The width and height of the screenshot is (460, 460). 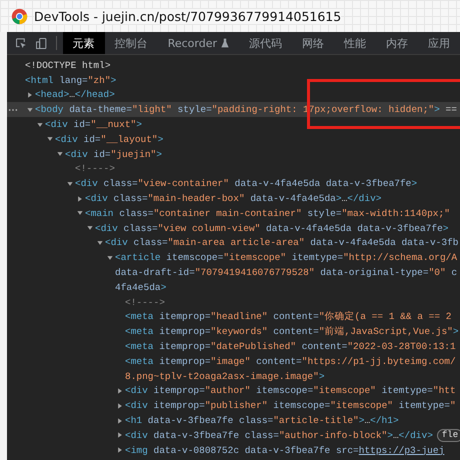 What do you see at coordinates (279, 435) in the screenshot?
I see `code-line: <div data-v-3fbea7fe class="author-info-block">…</div>` at bounding box center [279, 435].